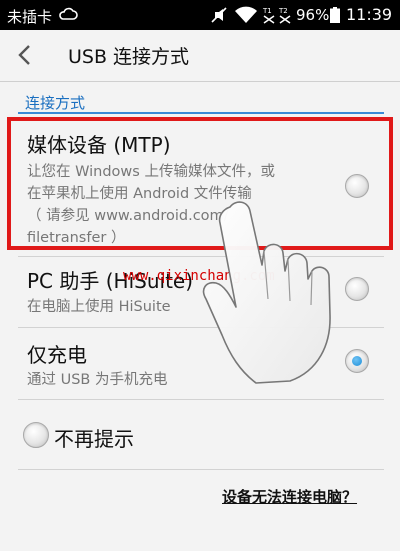 The width and height of the screenshot is (400, 551). Describe the element at coordinates (30, 17) in the screenshot. I see `carrier-text: 未插卡` at that location.